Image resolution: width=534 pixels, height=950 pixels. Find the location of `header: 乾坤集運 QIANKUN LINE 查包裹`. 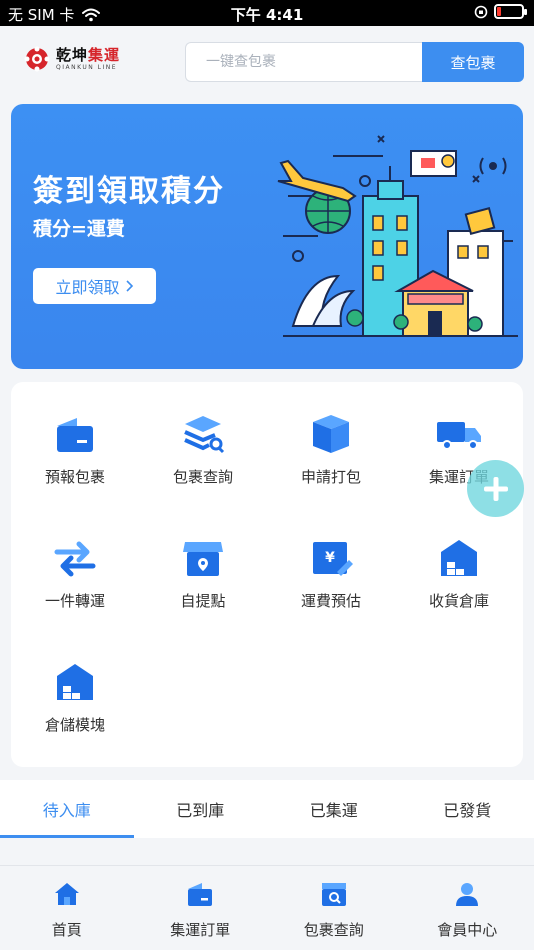

header: 乾坤集運 QIANKUN LINE 查包裹 is located at coordinates (267, 63).